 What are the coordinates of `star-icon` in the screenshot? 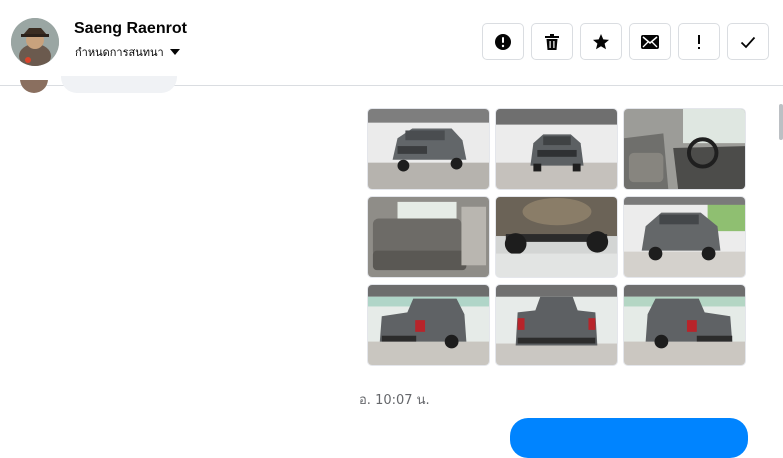 It's located at (601, 41).